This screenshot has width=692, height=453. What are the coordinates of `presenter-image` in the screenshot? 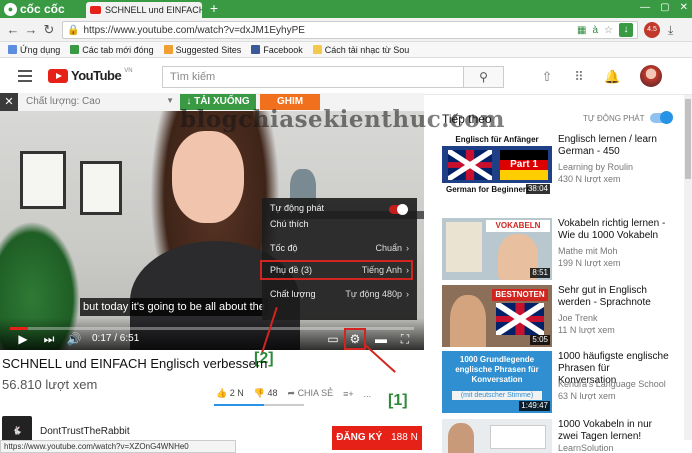 It's located at (461, 438).